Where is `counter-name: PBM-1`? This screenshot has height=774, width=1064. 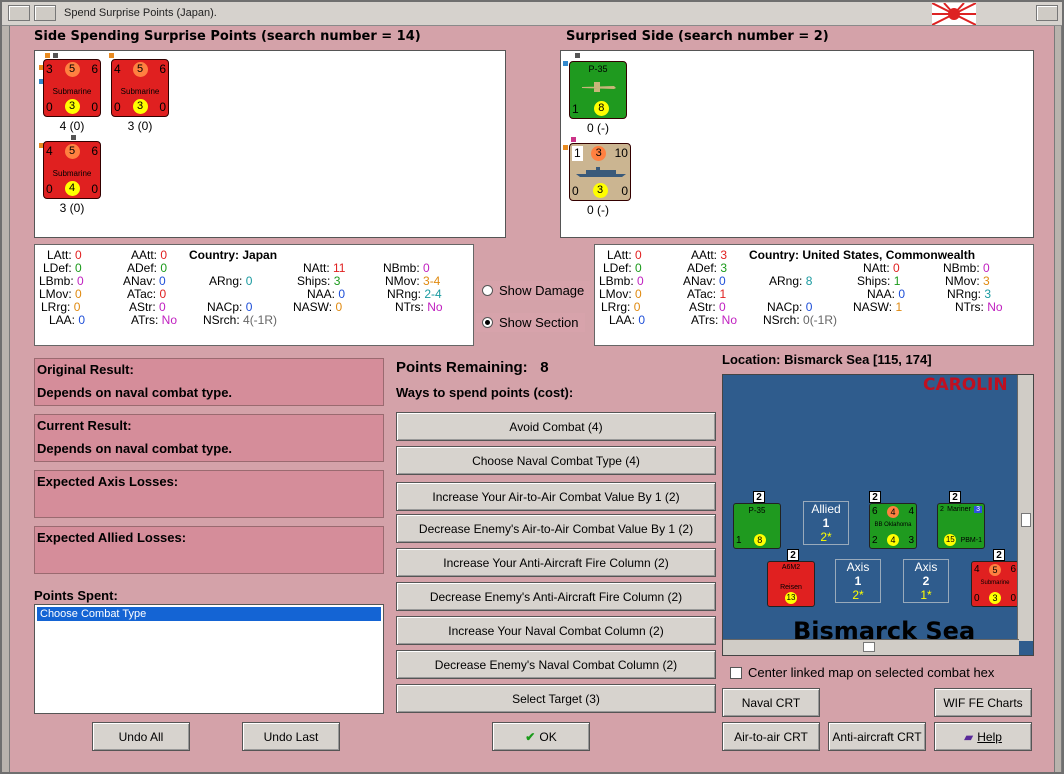
counter-name: PBM-1 is located at coordinates (971, 540).